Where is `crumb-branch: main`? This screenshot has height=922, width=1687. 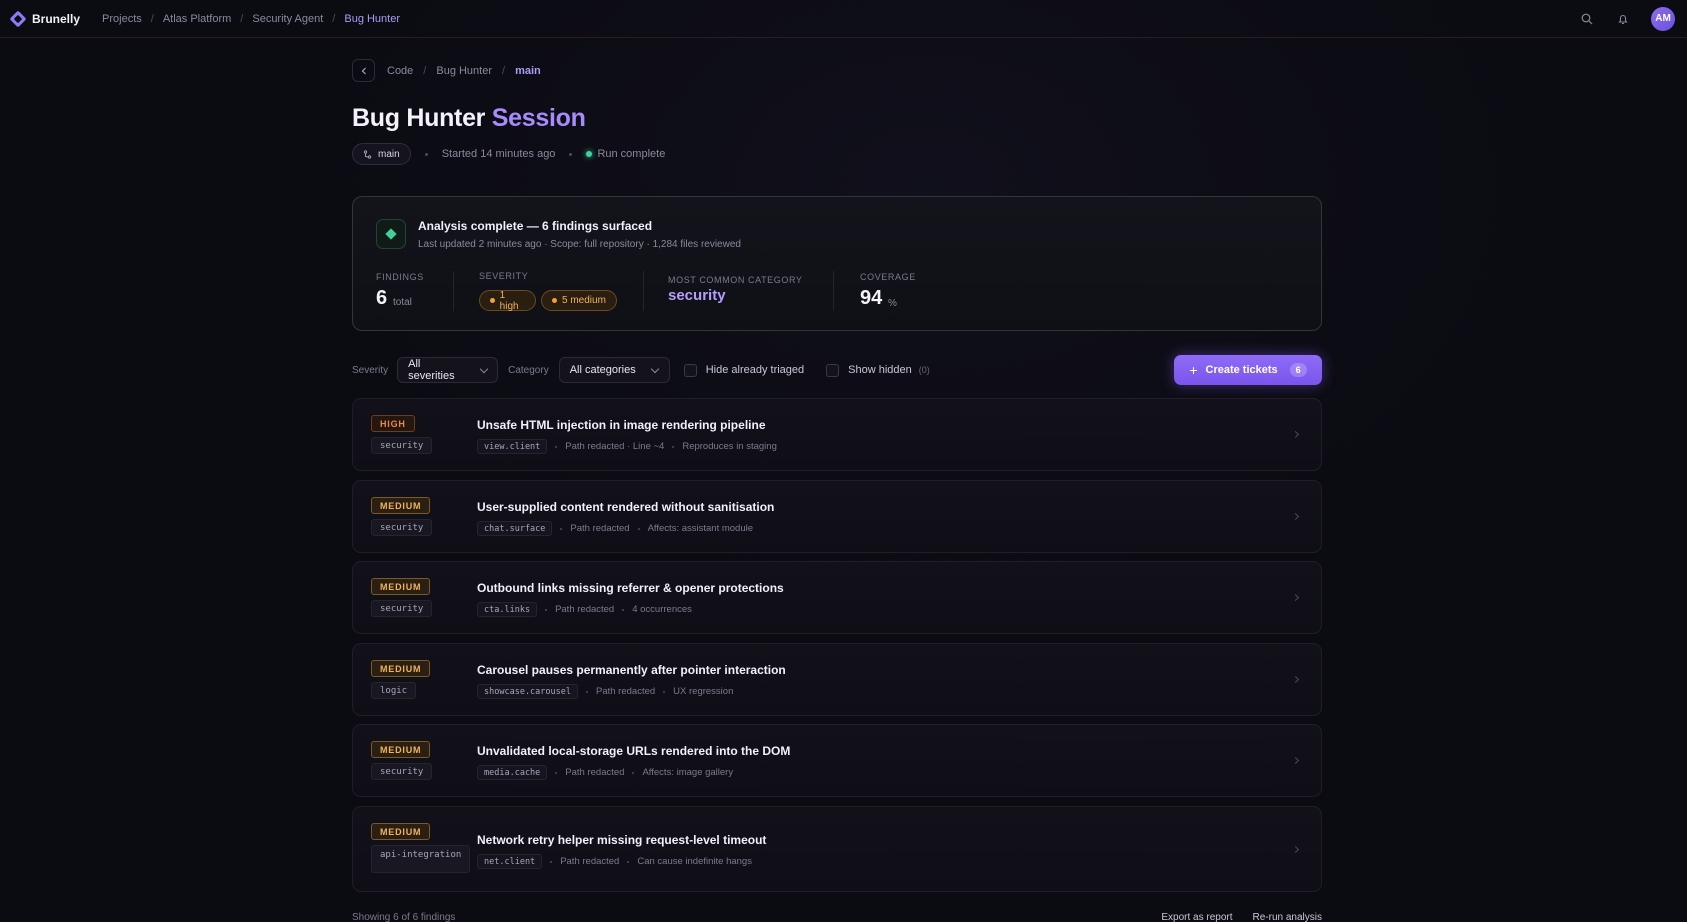 crumb-branch: main is located at coordinates (528, 71).